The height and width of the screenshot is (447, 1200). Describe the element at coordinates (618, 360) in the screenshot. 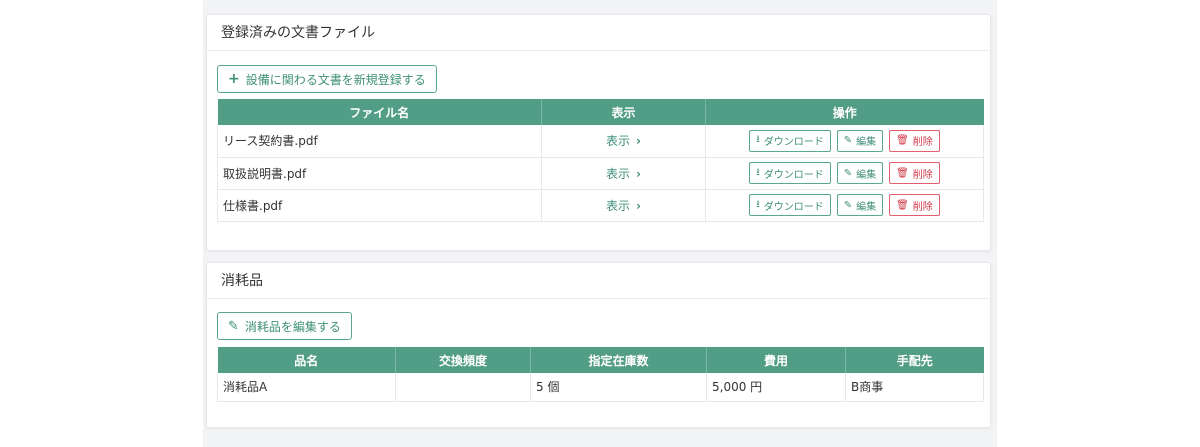

I see `column-header-stock: 指定在庫数` at that location.